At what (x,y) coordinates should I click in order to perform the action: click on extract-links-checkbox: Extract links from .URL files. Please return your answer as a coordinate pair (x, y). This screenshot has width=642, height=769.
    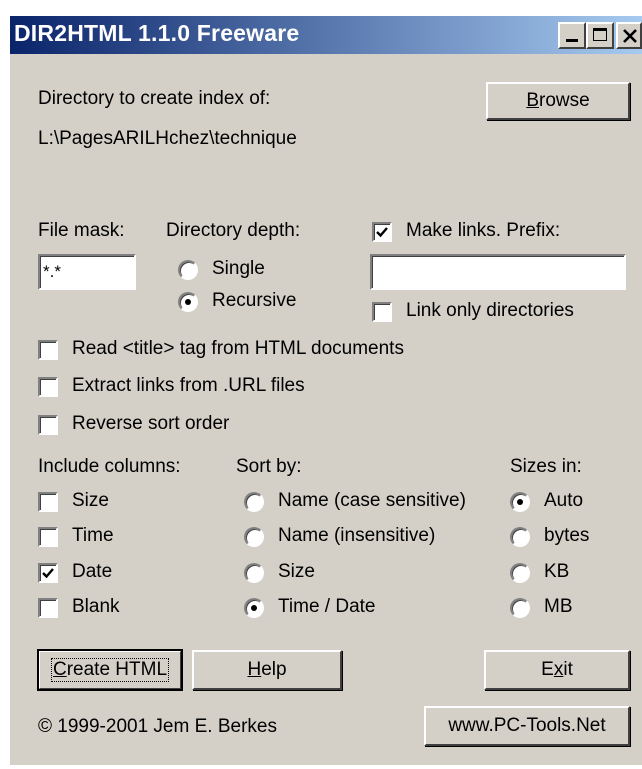
    Looking at the image, I should click on (208, 387).